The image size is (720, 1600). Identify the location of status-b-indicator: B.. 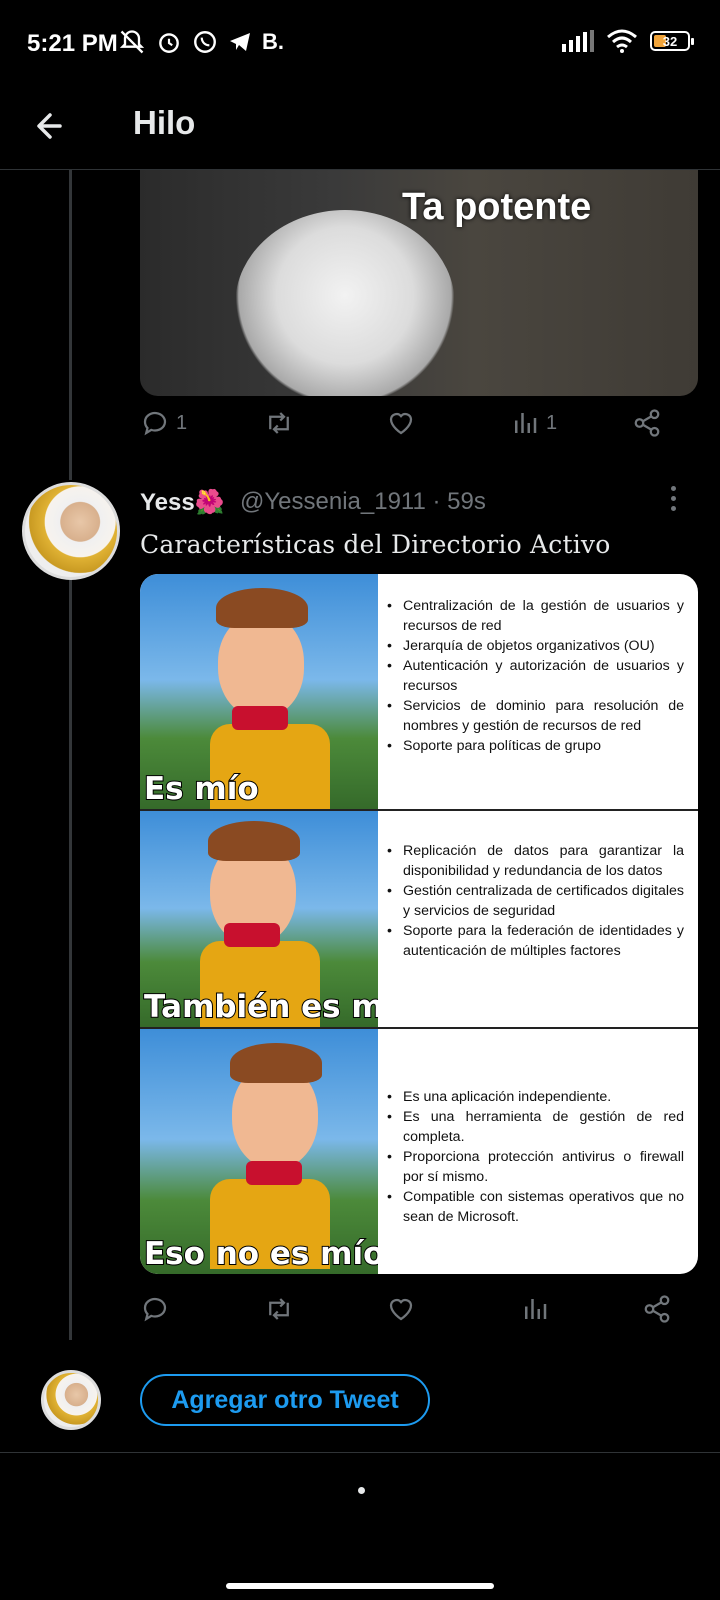
(273, 41).